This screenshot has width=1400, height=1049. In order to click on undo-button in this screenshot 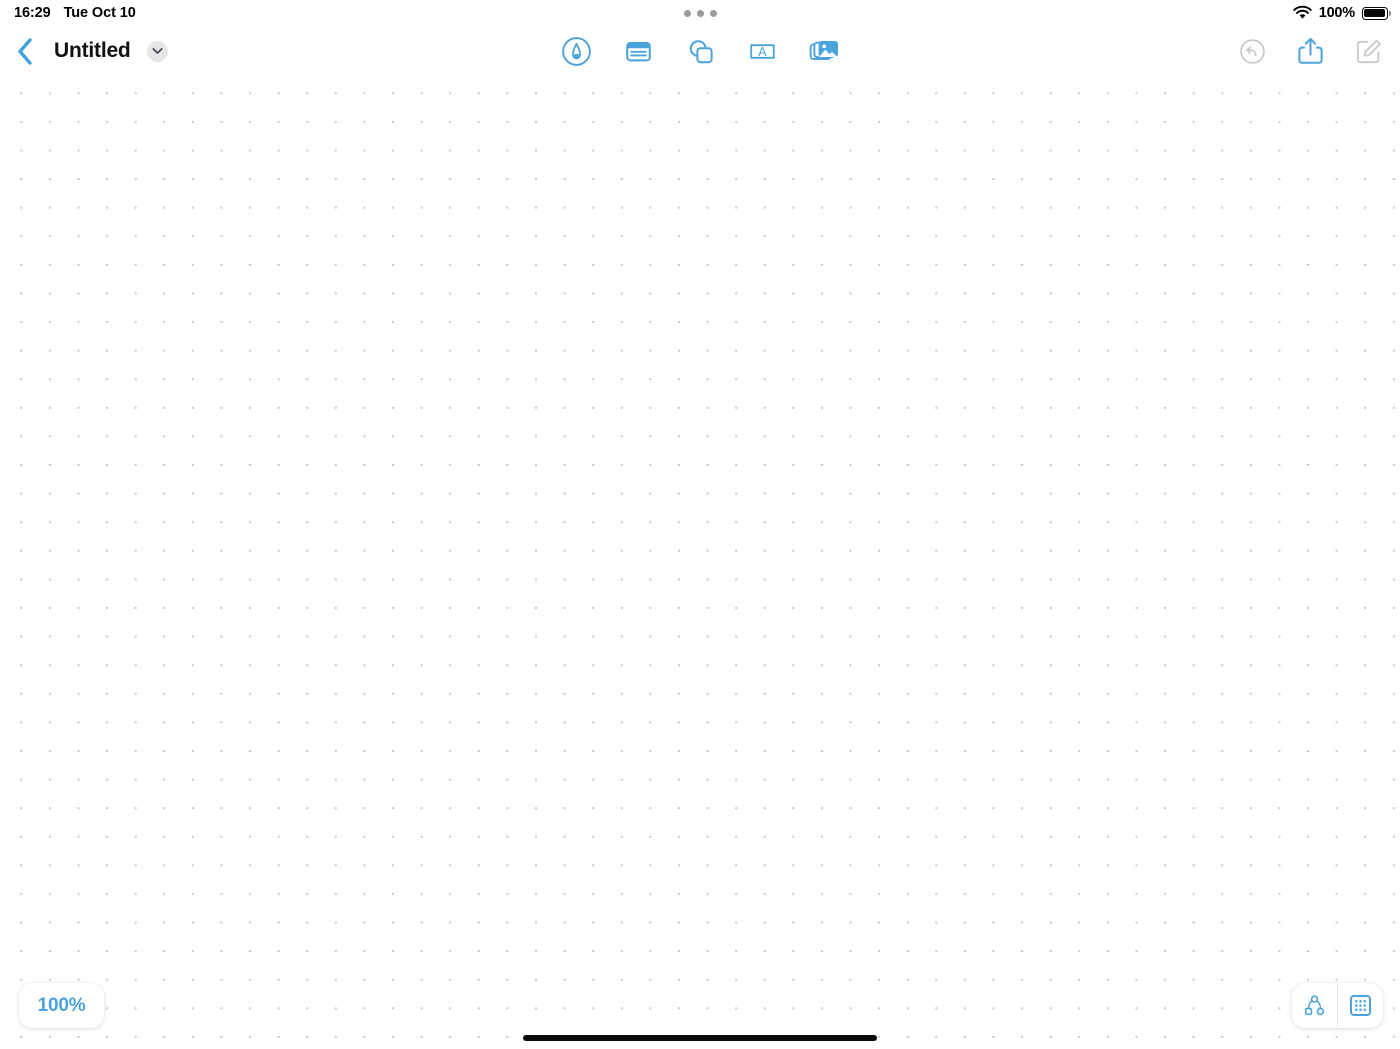, I will do `click(1252, 51)`.